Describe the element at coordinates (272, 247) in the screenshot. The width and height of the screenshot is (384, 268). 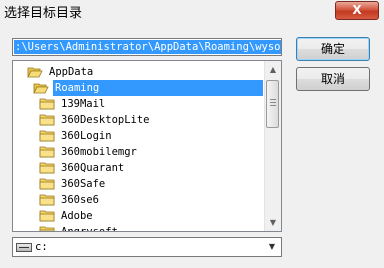
I see `chevron-down-icon: ▼` at that location.